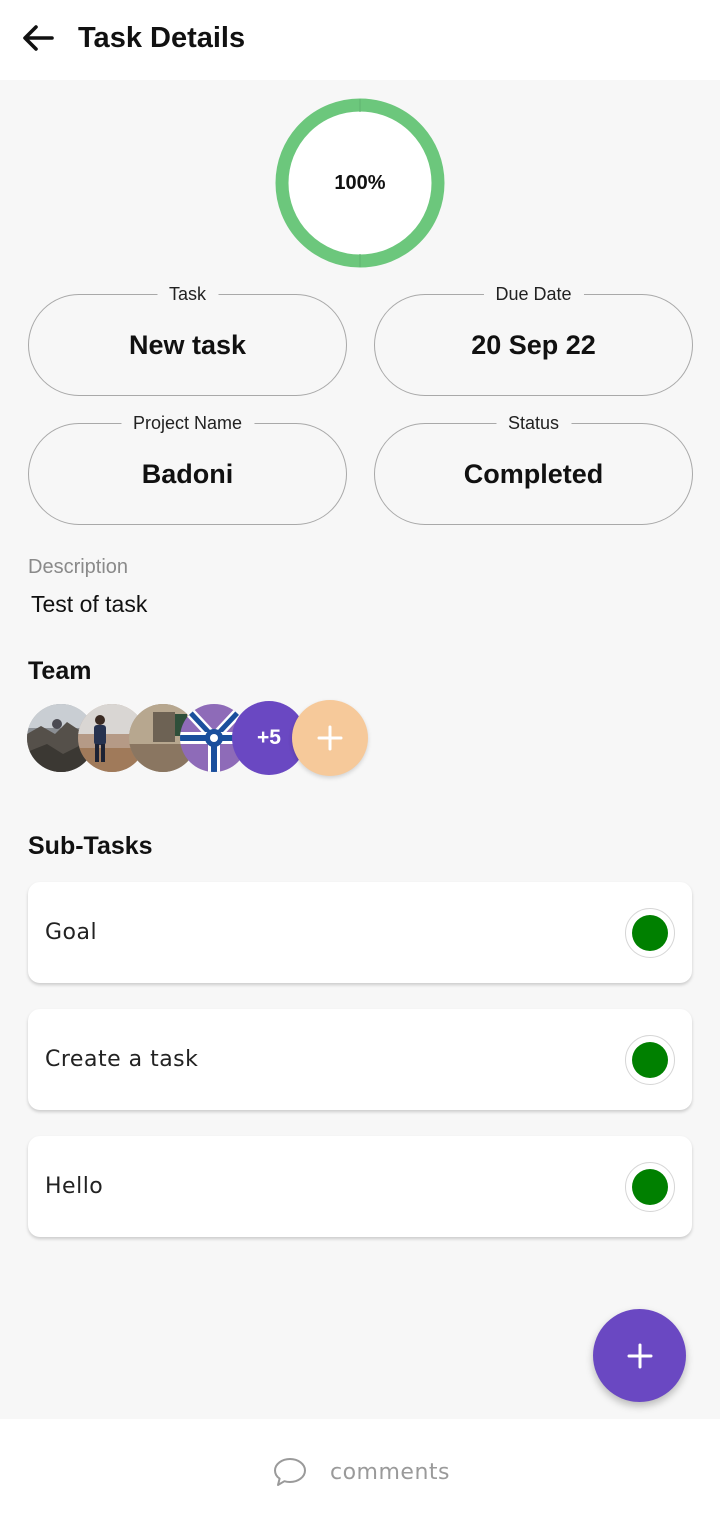 The height and width of the screenshot is (1522, 720). I want to click on due-date-value: 20 Sep 22, so click(533, 344).